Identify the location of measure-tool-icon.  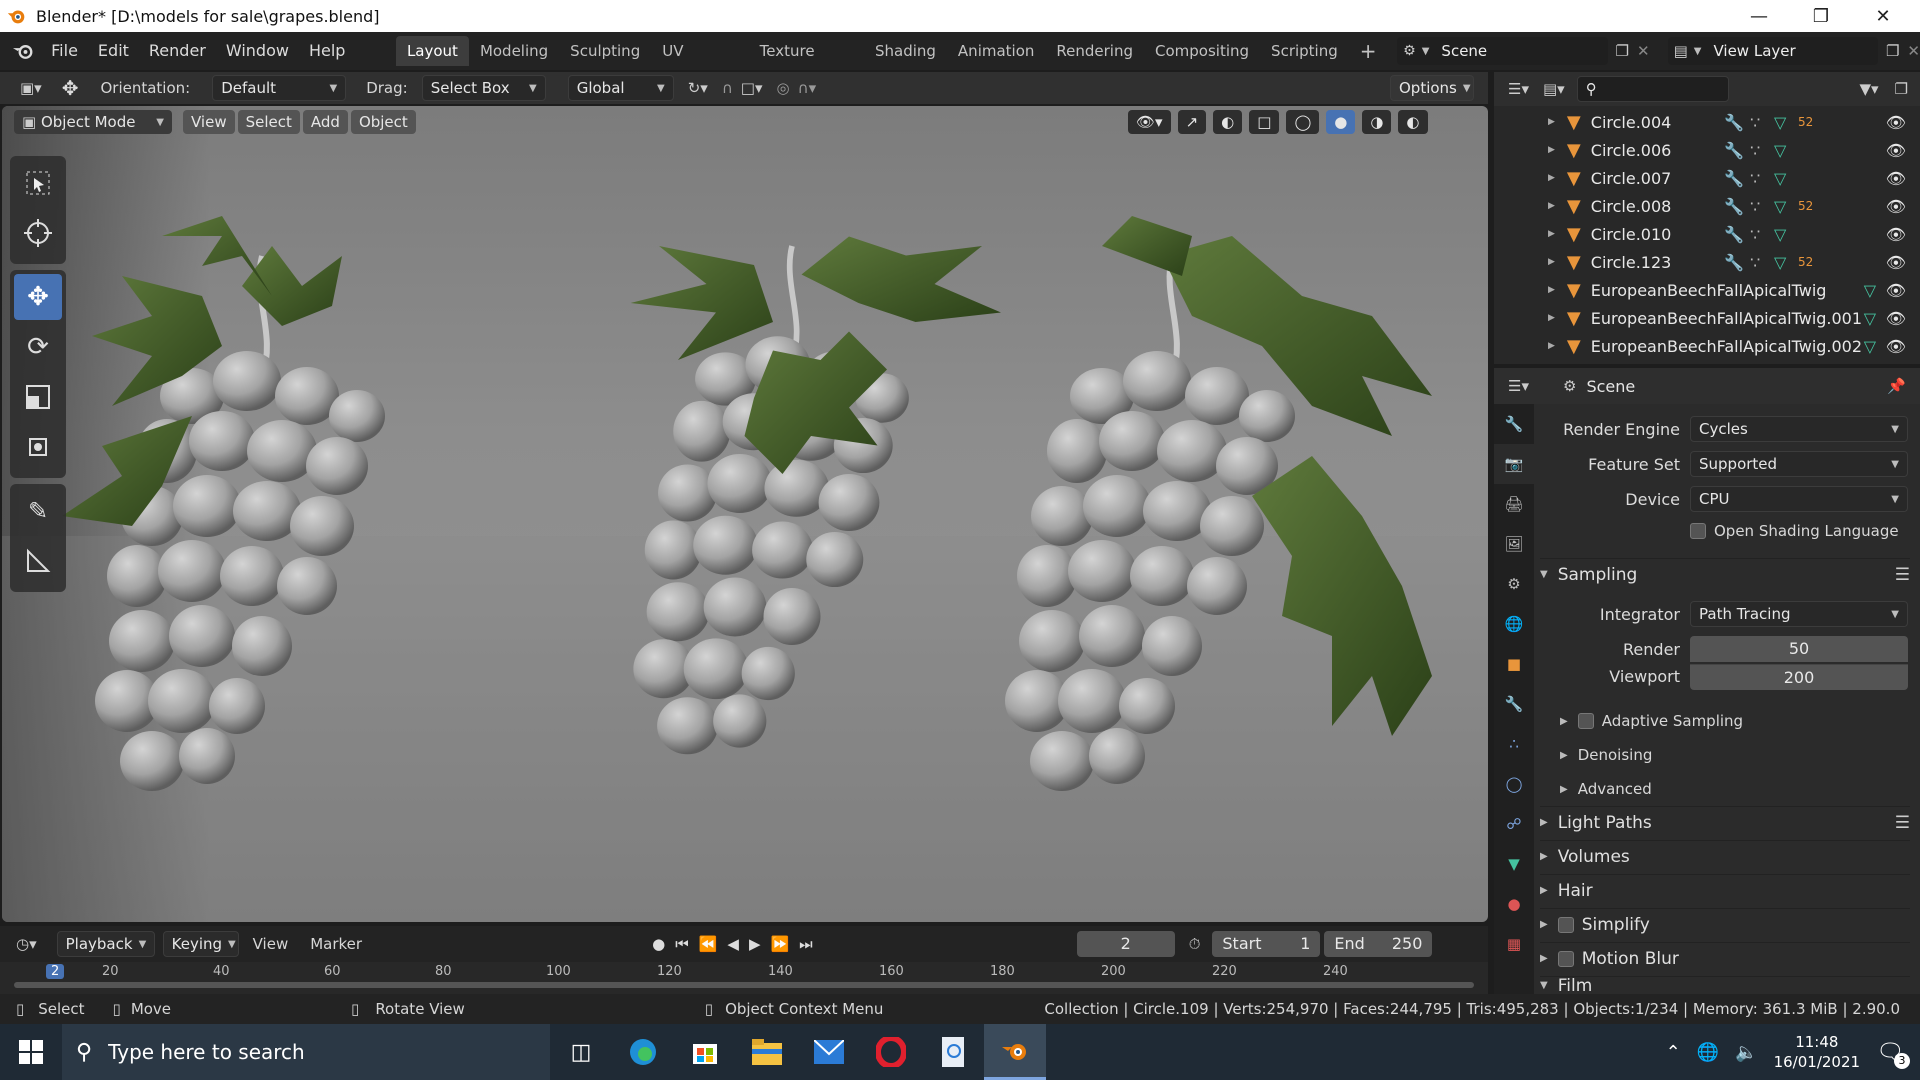
(38, 561).